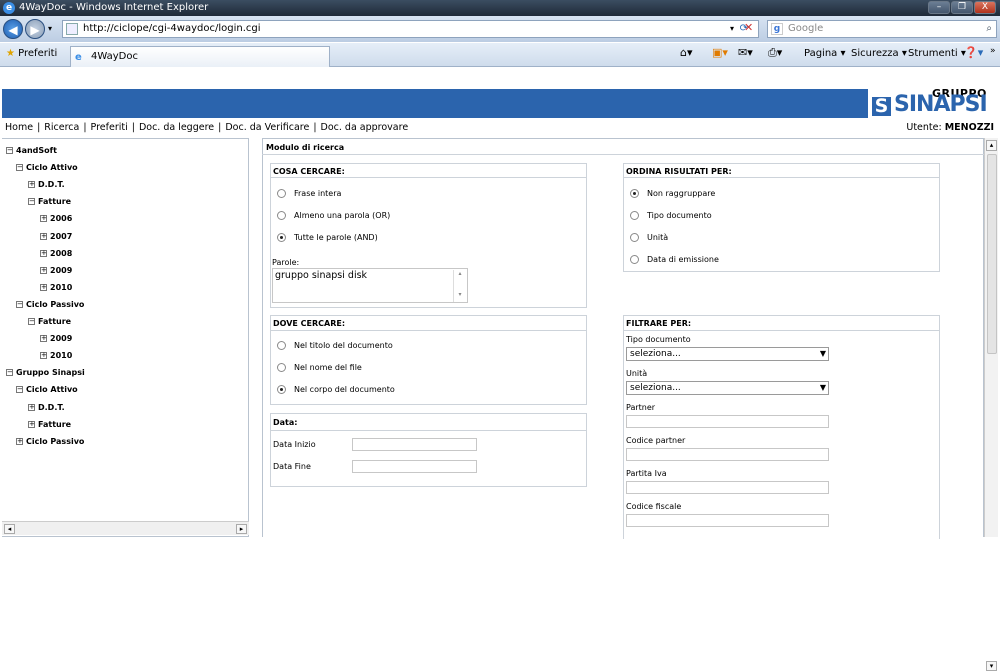 The width and height of the screenshot is (1000, 671). Describe the element at coordinates (428, 177) in the screenshot. I see `divider` at that location.